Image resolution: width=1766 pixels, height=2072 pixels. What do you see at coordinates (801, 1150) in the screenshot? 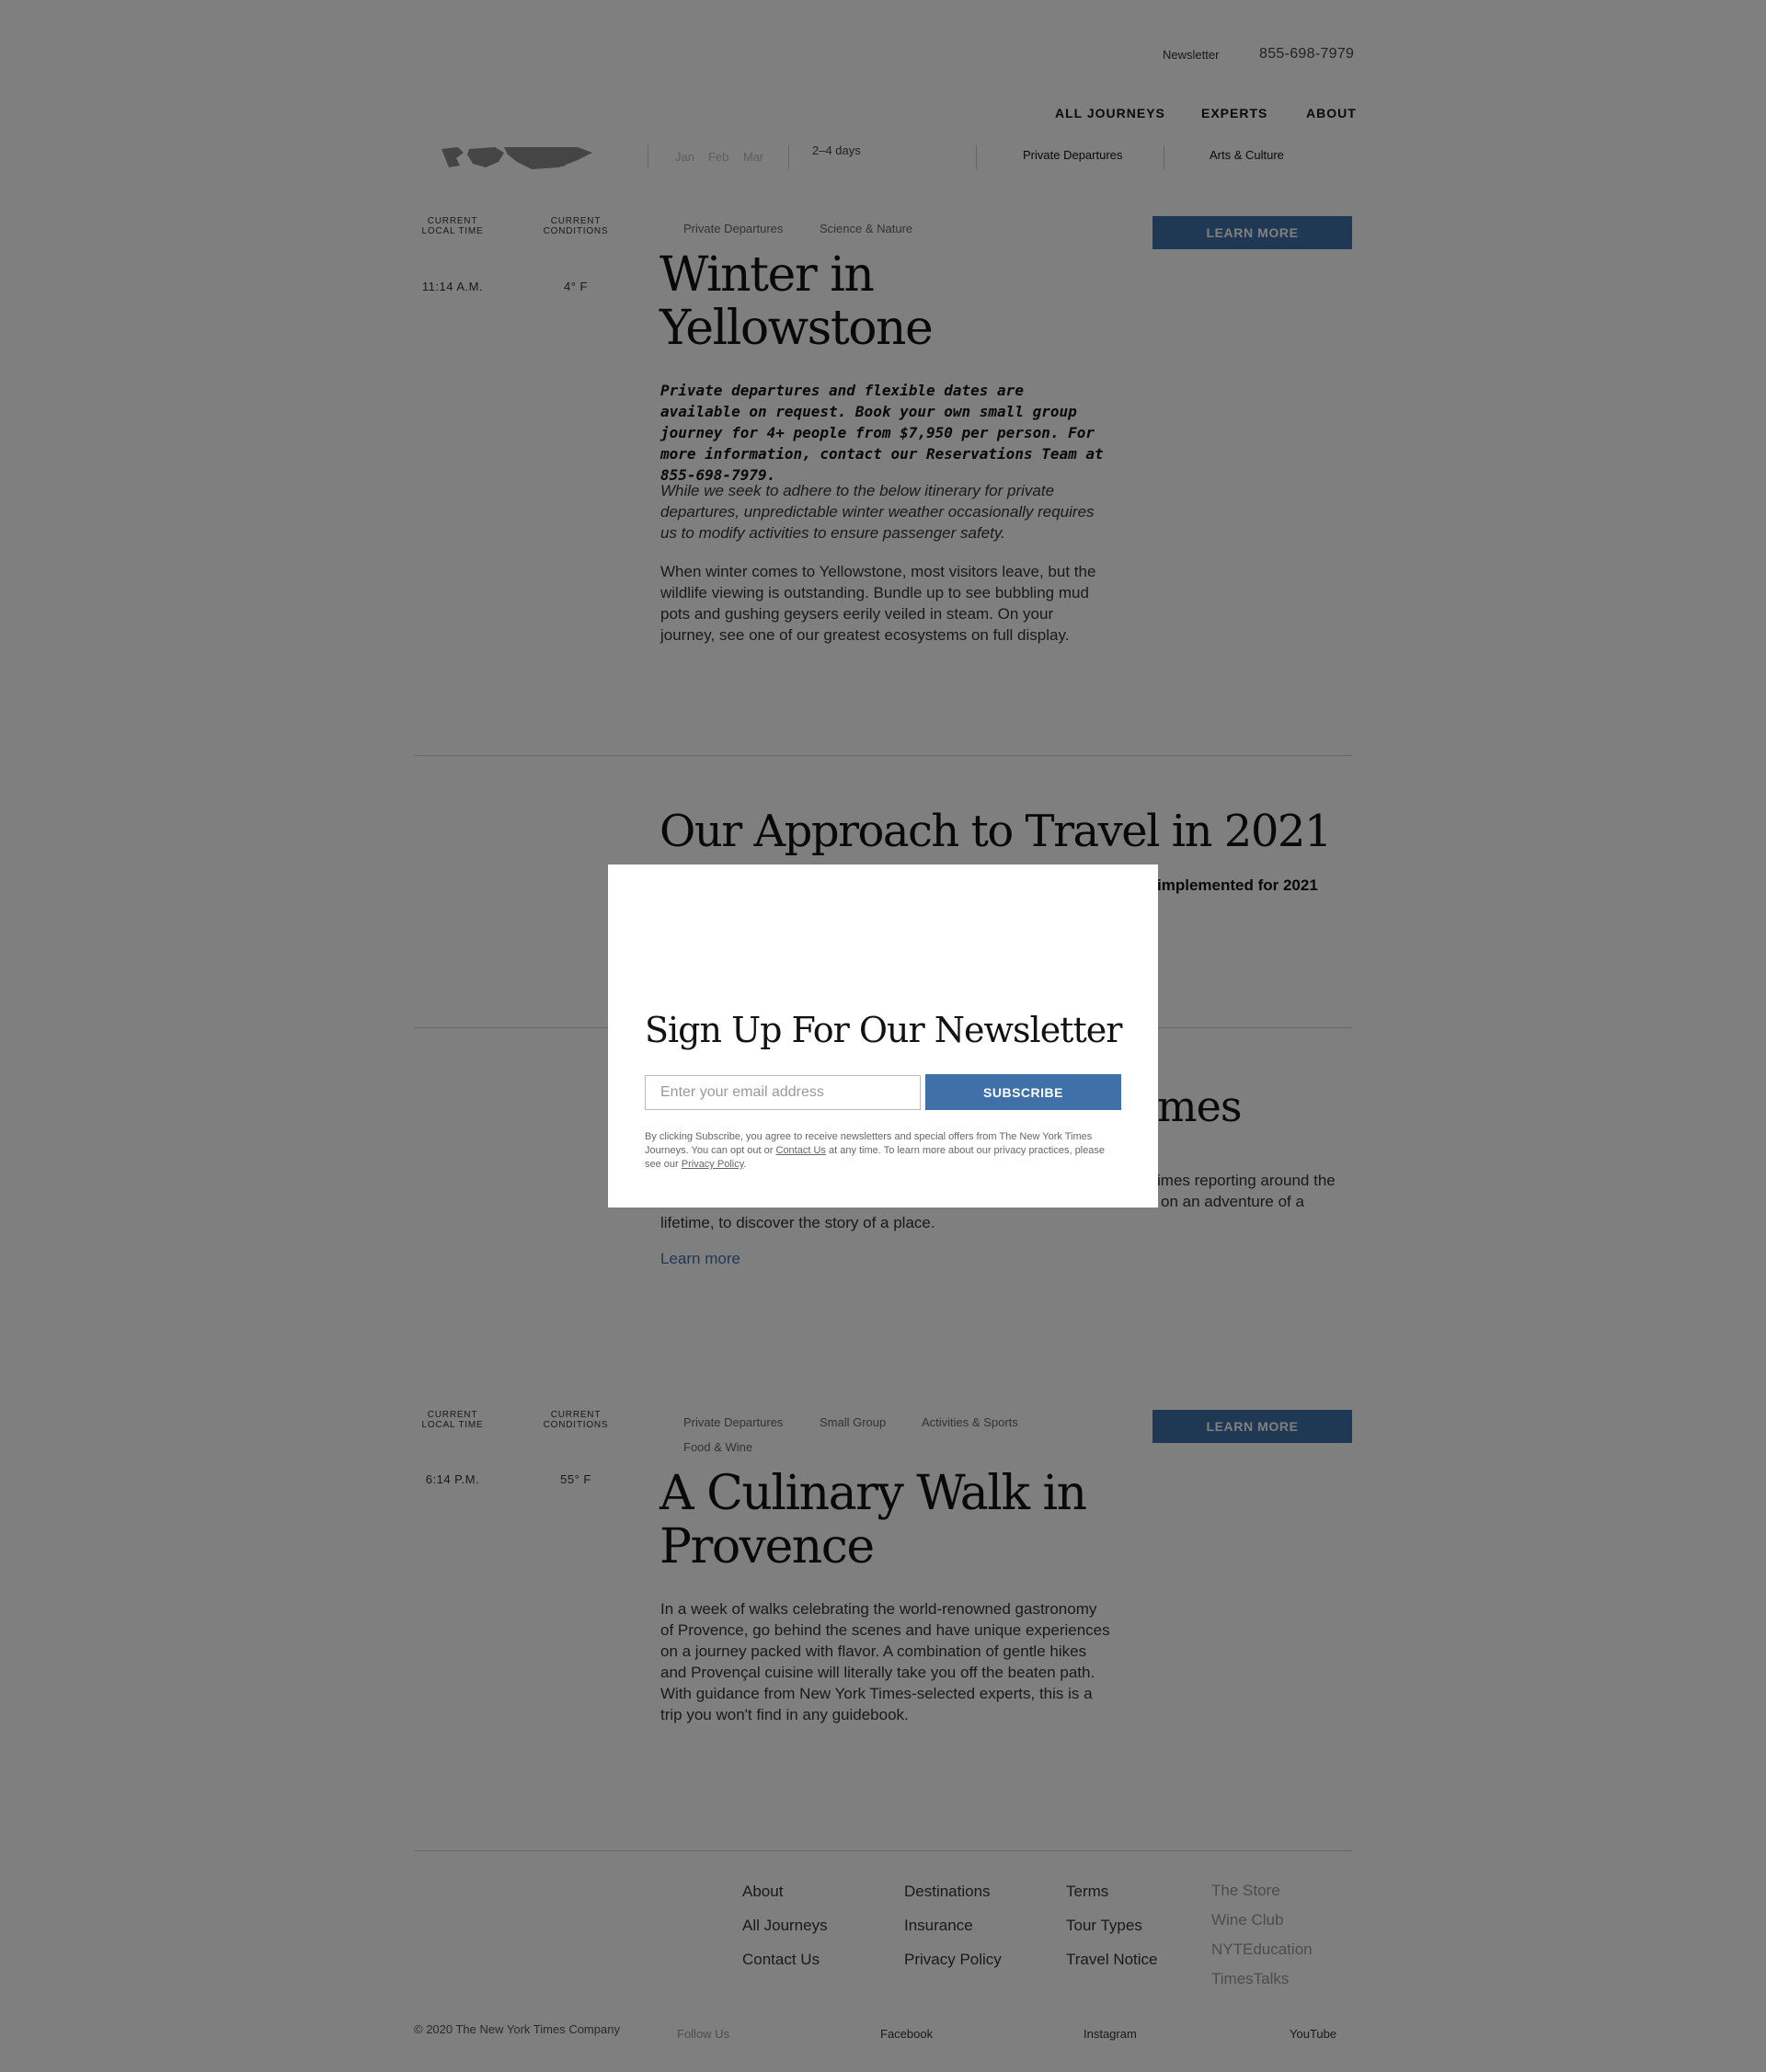
I see `contact-us-link: Contact Us` at bounding box center [801, 1150].